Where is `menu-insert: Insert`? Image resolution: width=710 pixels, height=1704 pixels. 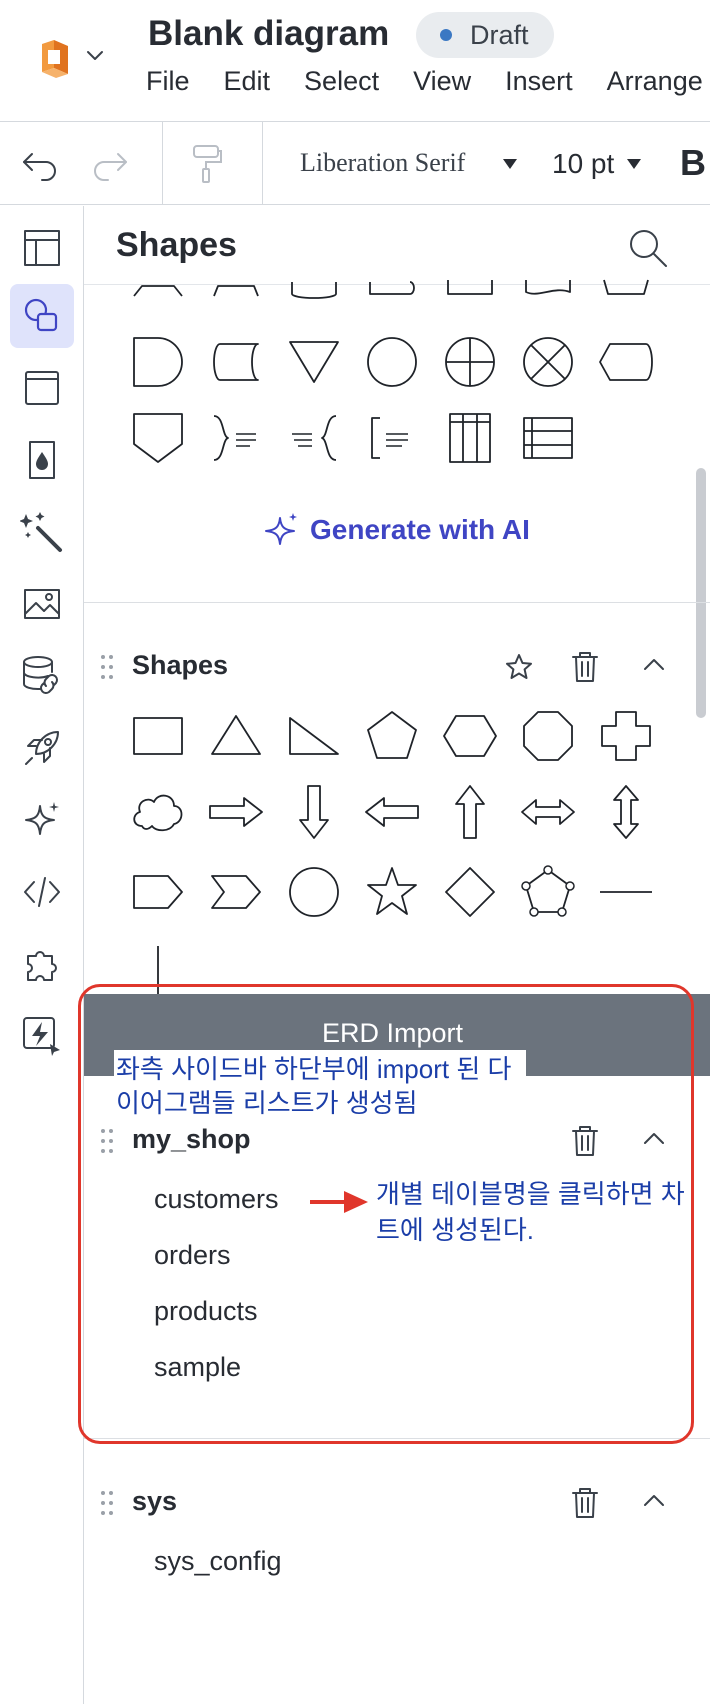 menu-insert: Insert is located at coordinates (539, 81).